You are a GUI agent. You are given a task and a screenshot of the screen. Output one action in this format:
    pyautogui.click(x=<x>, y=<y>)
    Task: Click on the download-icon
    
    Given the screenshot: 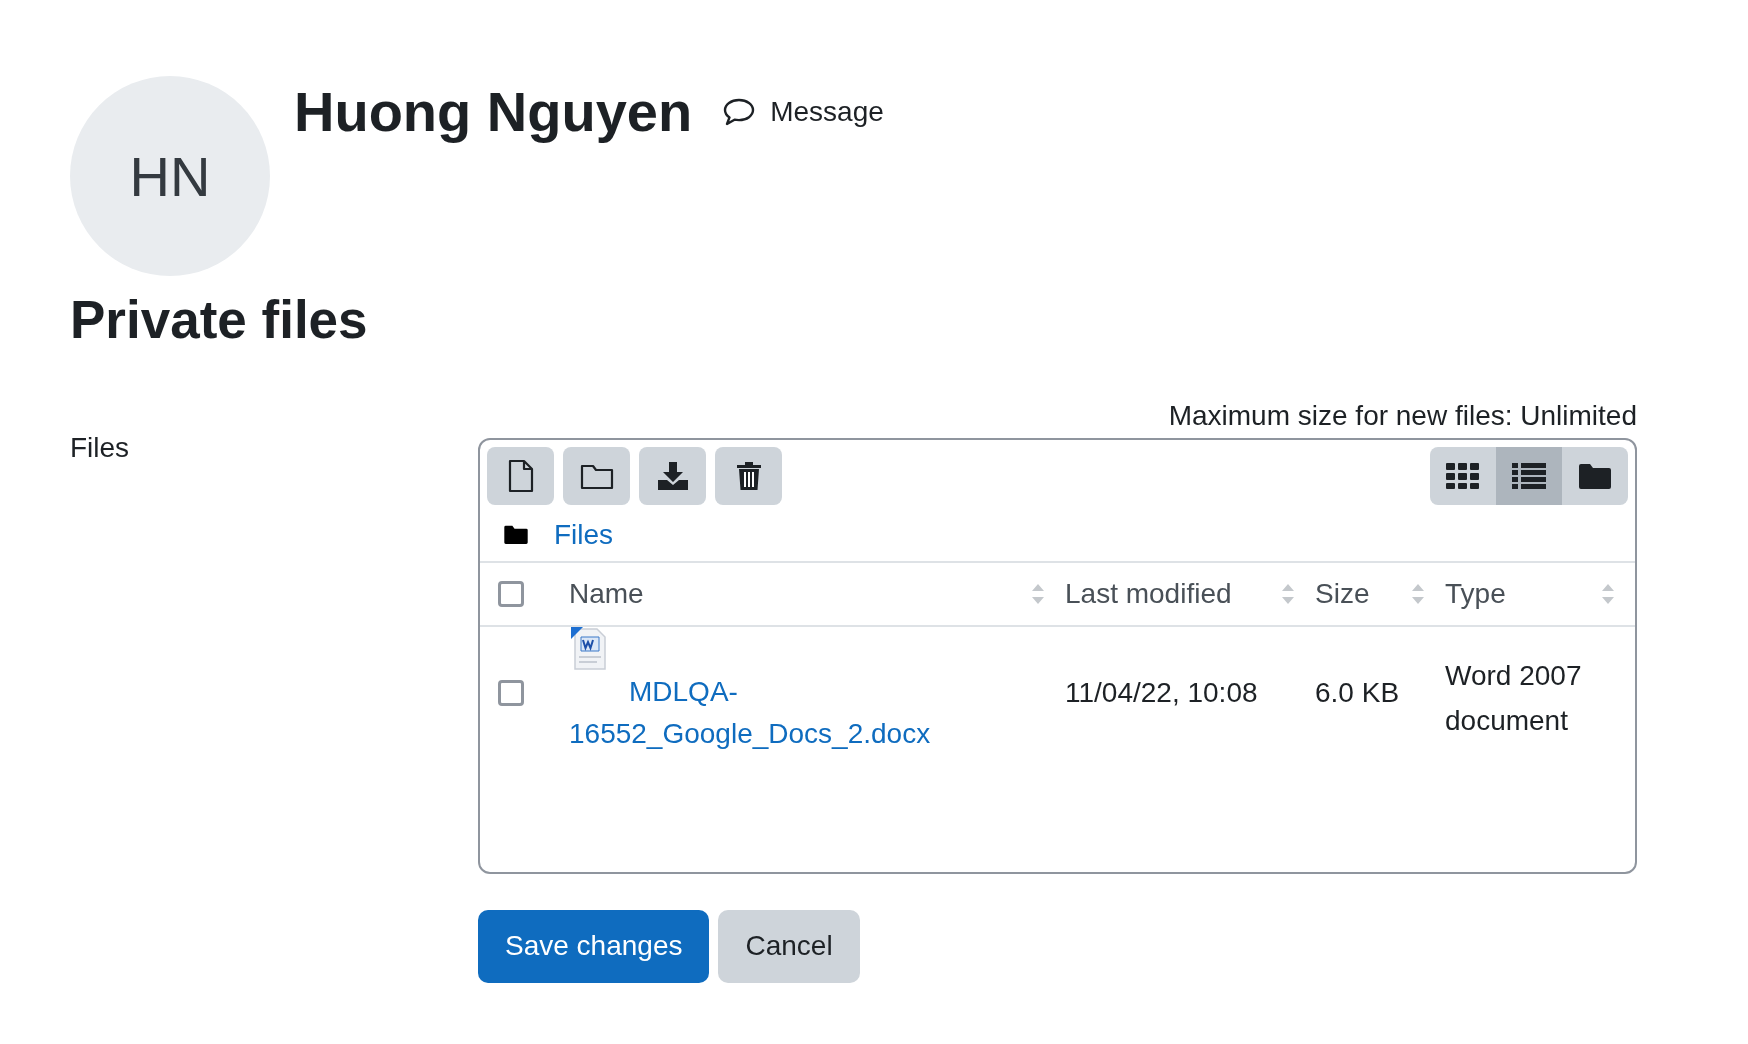 What is the action you would take?
    pyautogui.click(x=672, y=476)
    